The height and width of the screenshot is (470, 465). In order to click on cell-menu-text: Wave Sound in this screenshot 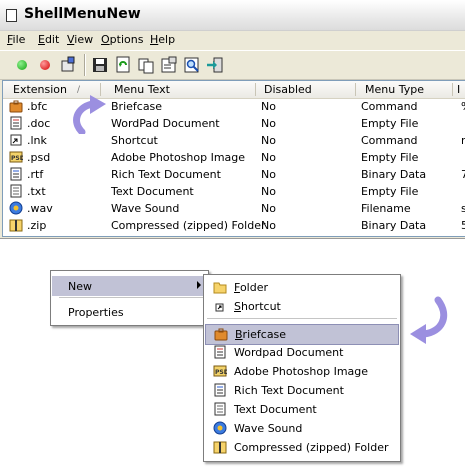, I will do `click(145, 208)`.